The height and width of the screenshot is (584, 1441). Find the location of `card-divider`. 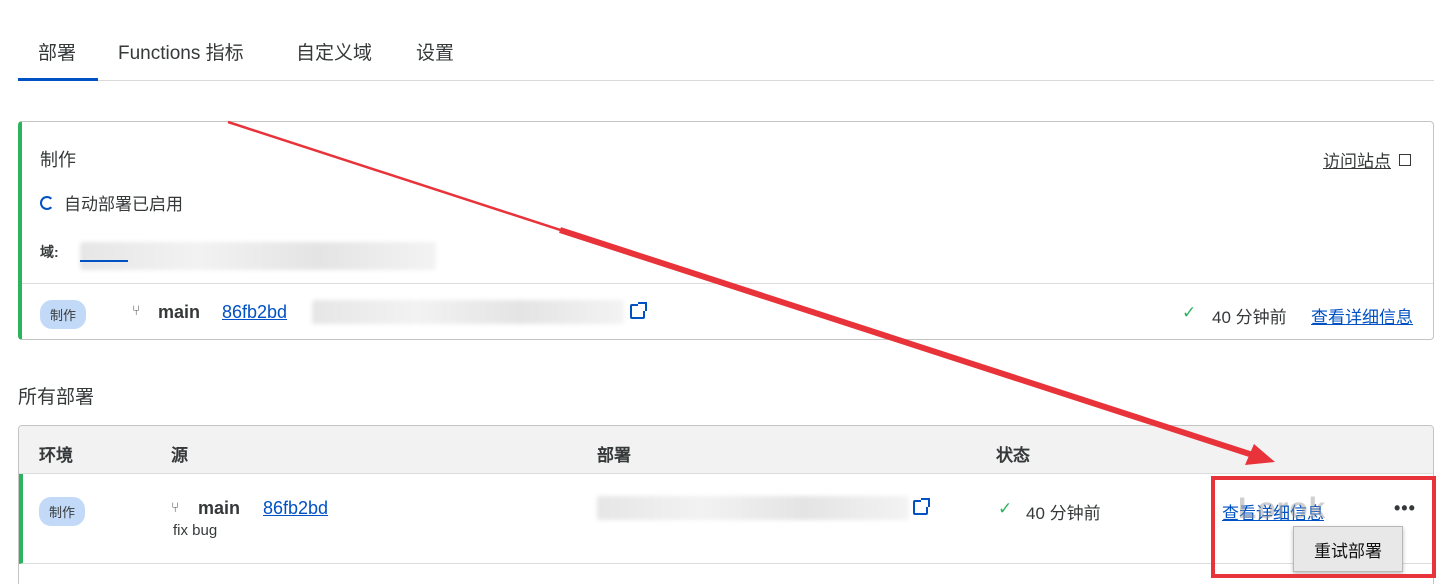

card-divider is located at coordinates (727, 283).